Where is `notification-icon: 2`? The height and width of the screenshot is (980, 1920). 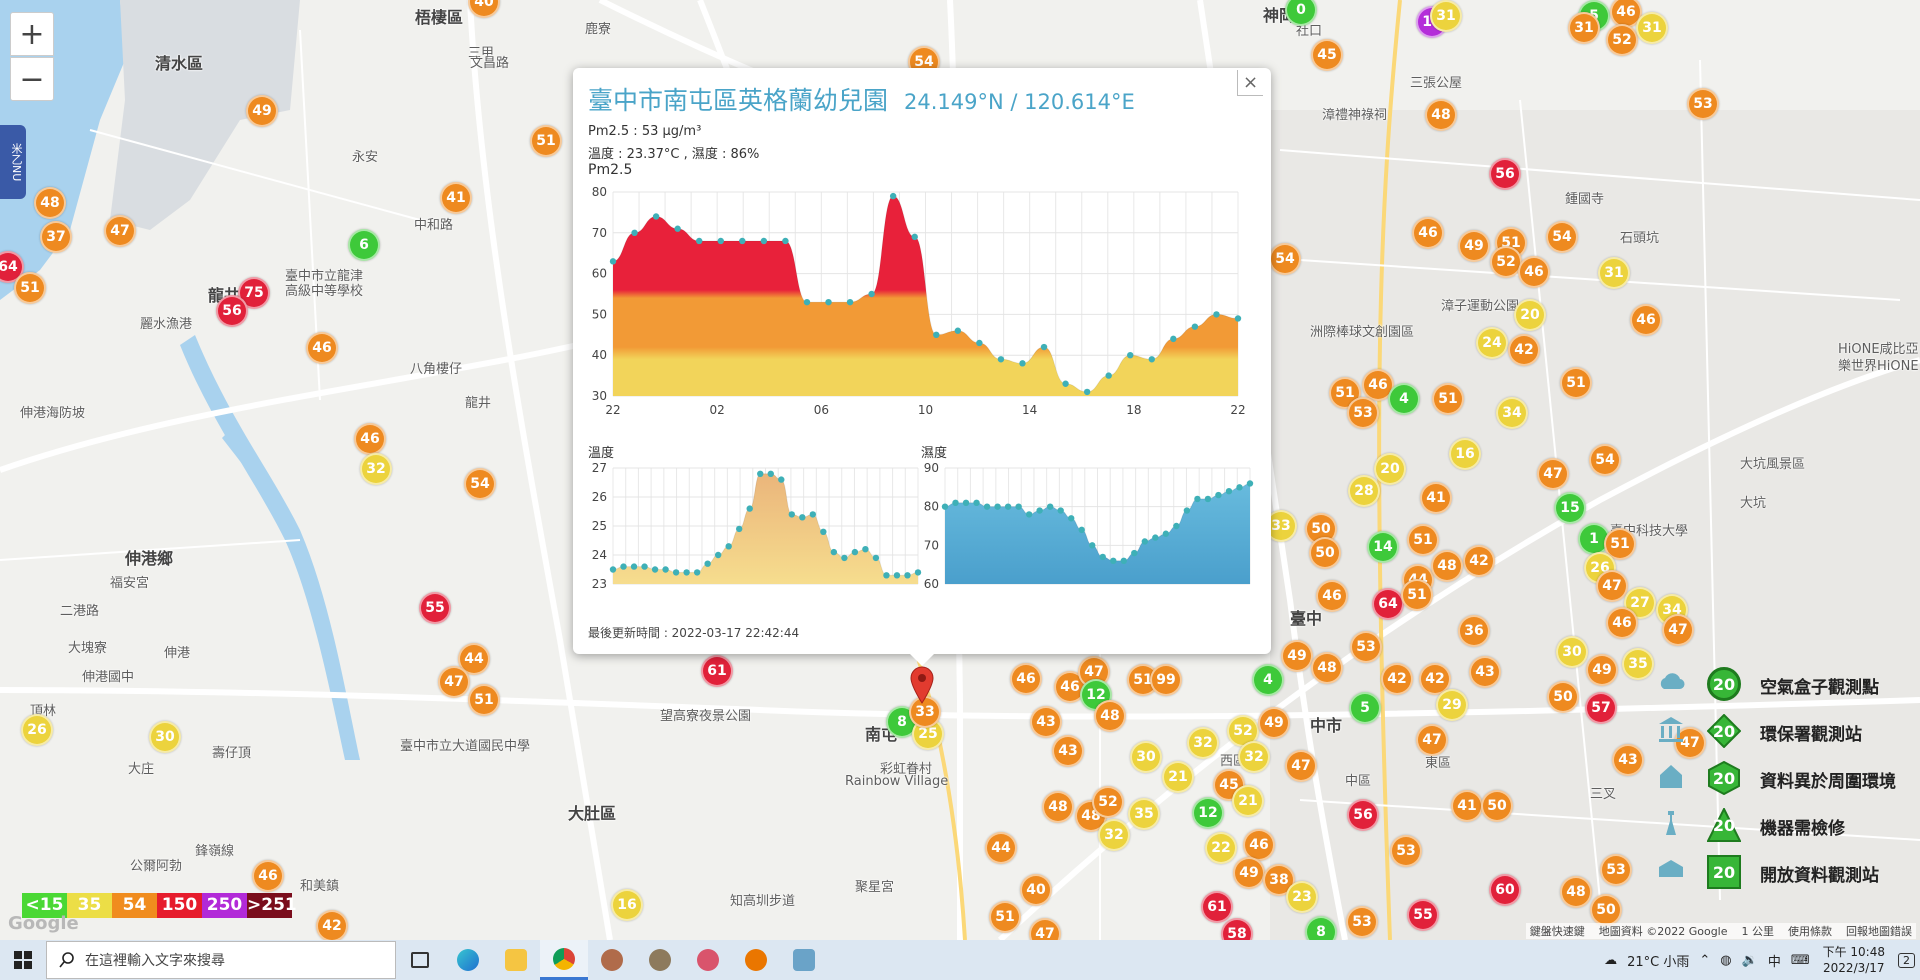
notification-icon: 2 is located at coordinates (1906, 960).